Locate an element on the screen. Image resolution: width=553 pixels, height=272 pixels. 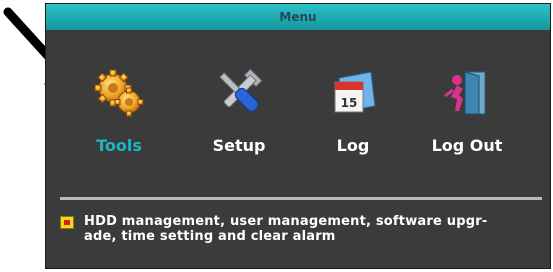
wrench-screwdriver-icon is located at coordinates (241, 90).